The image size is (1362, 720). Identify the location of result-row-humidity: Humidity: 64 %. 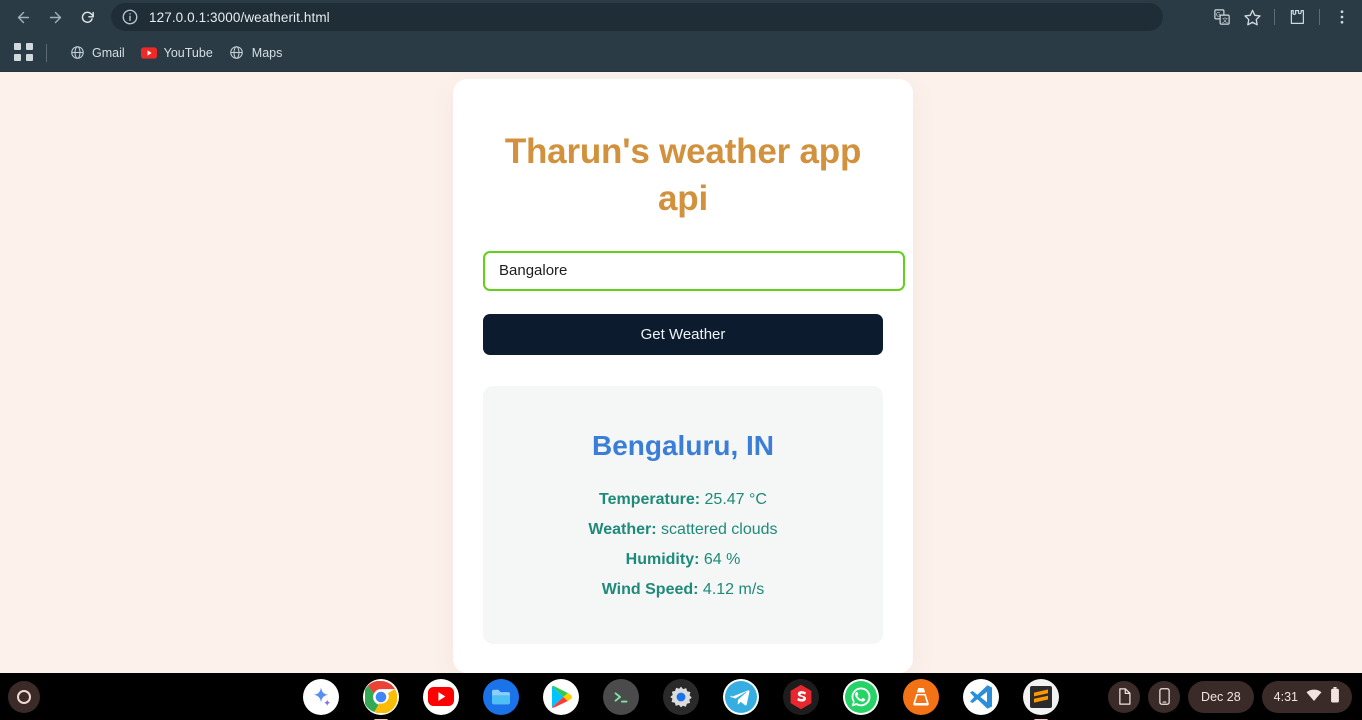
(683, 560).